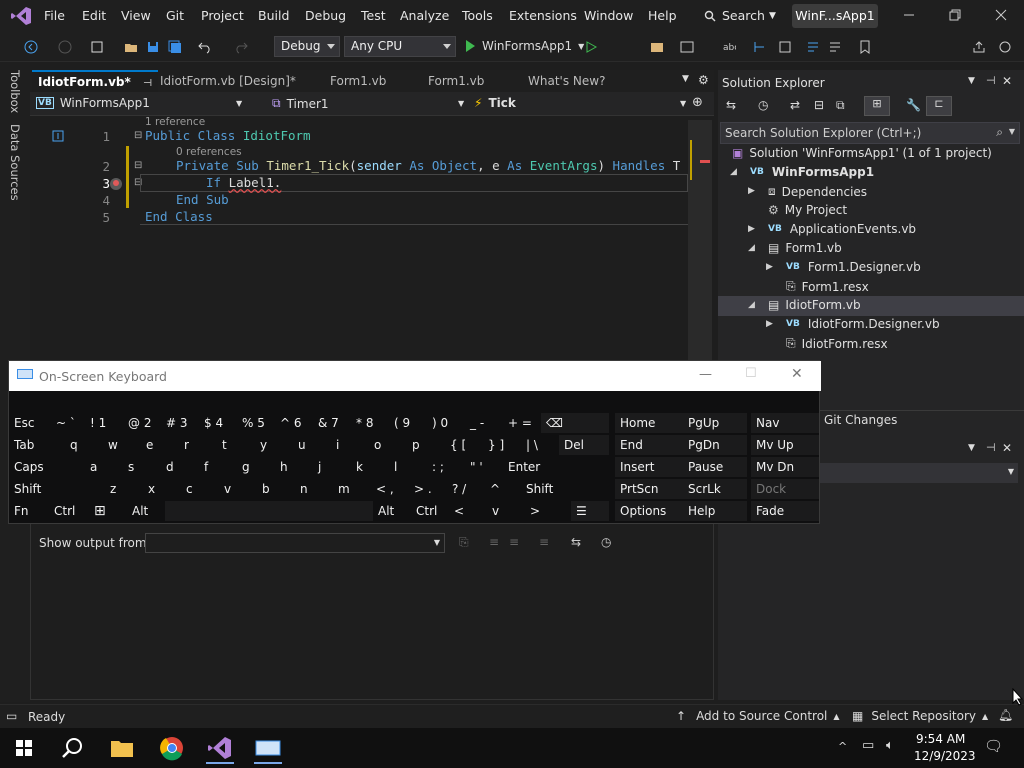 Image resolution: width=1024 pixels, height=768 pixels. Describe the element at coordinates (58, 136) in the screenshot. I see `quick-action-icon` at that location.